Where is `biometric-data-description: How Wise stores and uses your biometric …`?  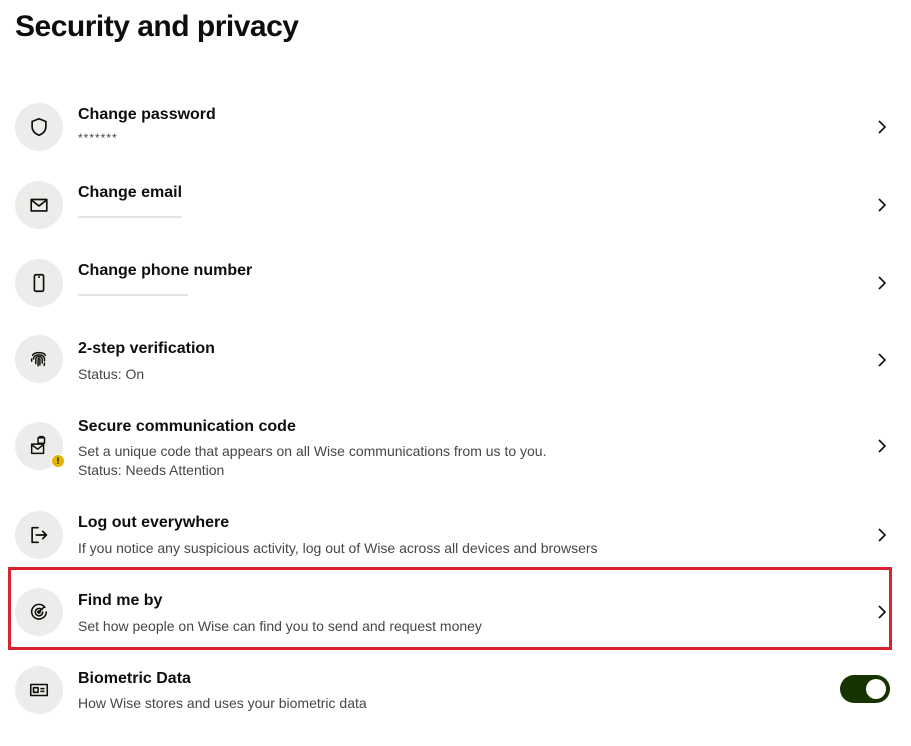
biometric-data-description: How Wise stores and uses your biometric … is located at coordinates (222, 703).